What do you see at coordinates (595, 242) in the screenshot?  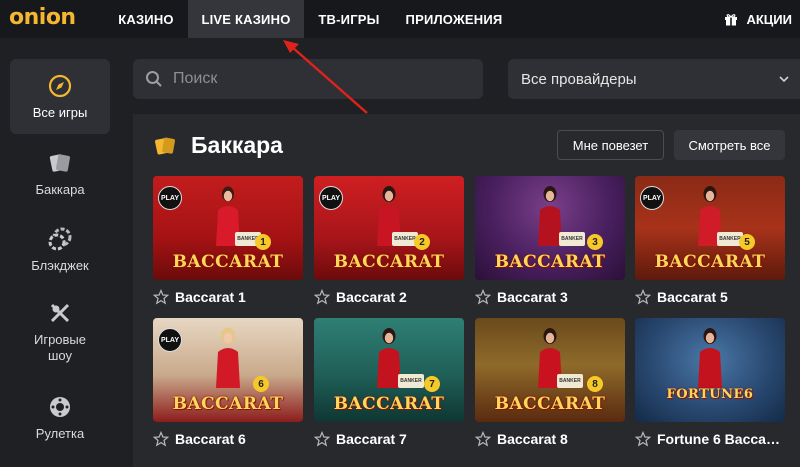 I see `table-number-badge: 3` at bounding box center [595, 242].